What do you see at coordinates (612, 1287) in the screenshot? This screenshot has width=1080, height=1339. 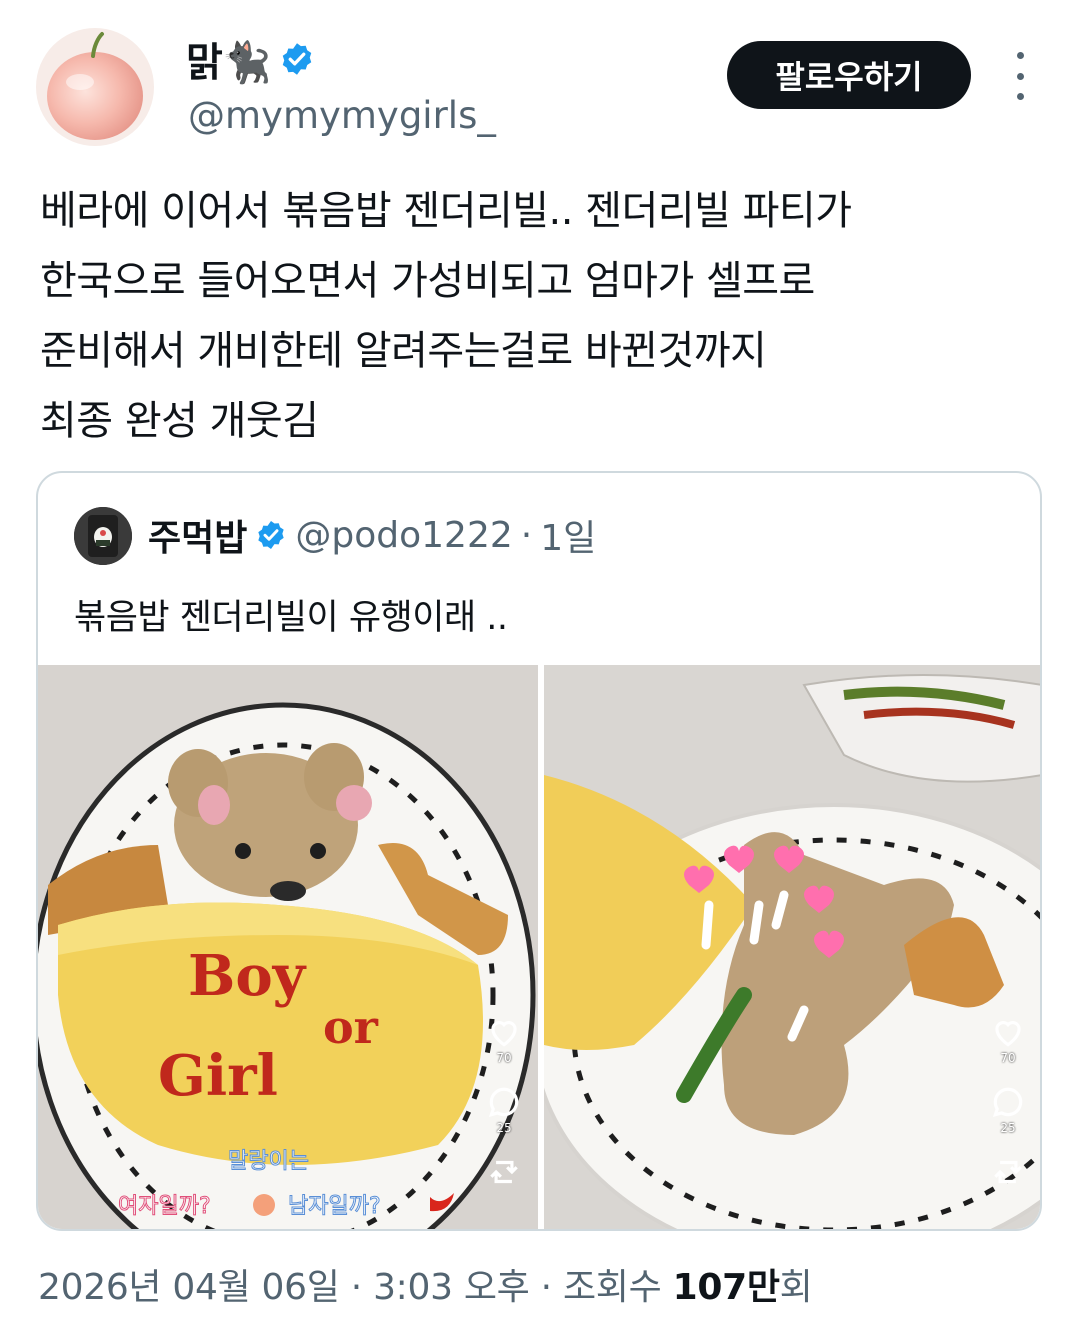 I see `views-label: 조회수` at bounding box center [612, 1287].